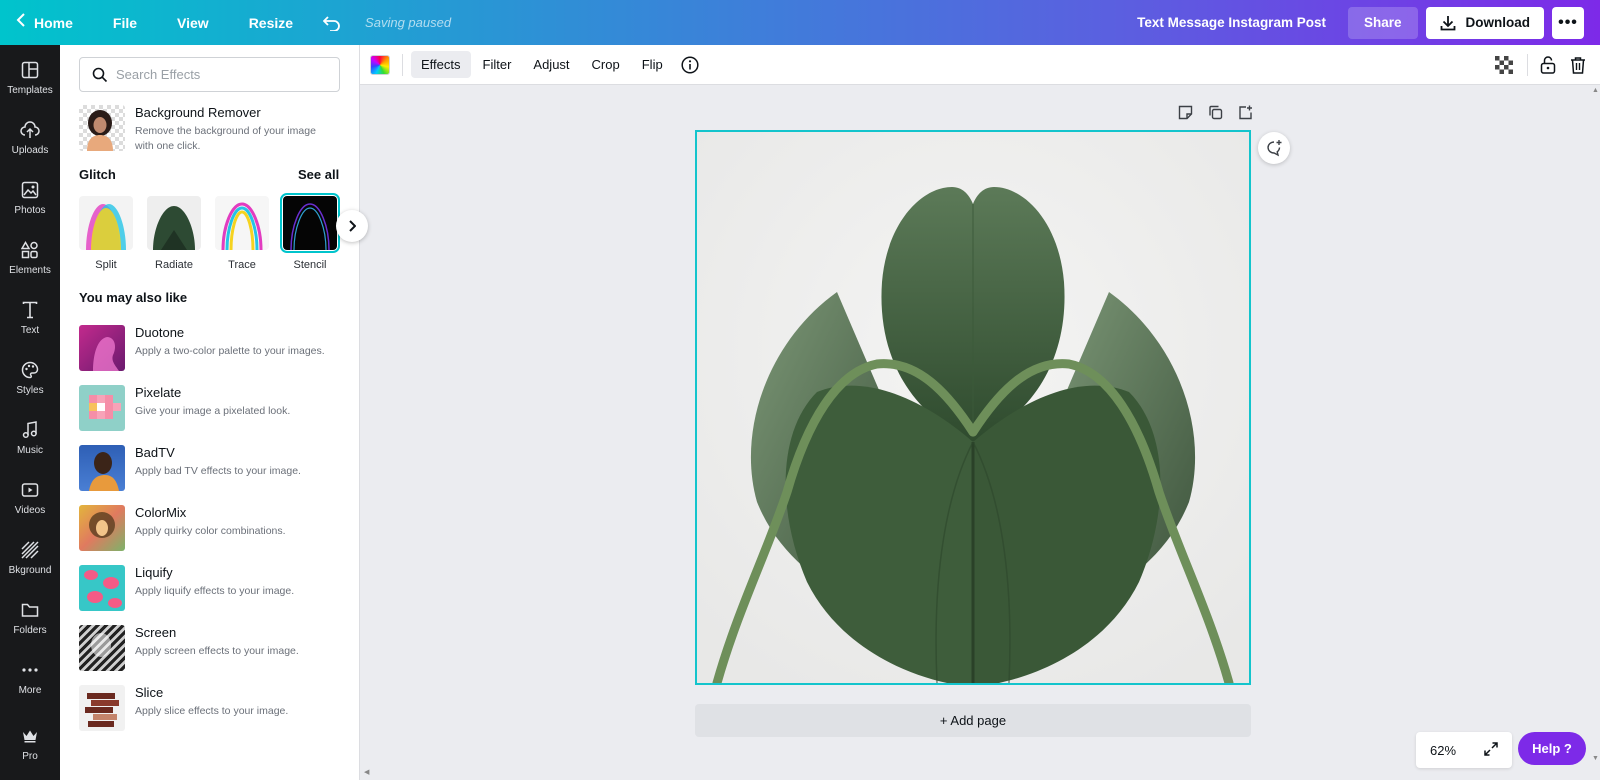 The height and width of the screenshot is (780, 1600). What do you see at coordinates (30, 383) in the screenshot?
I see `rail-item-styles: Styles` at bounding box center [30, 383].